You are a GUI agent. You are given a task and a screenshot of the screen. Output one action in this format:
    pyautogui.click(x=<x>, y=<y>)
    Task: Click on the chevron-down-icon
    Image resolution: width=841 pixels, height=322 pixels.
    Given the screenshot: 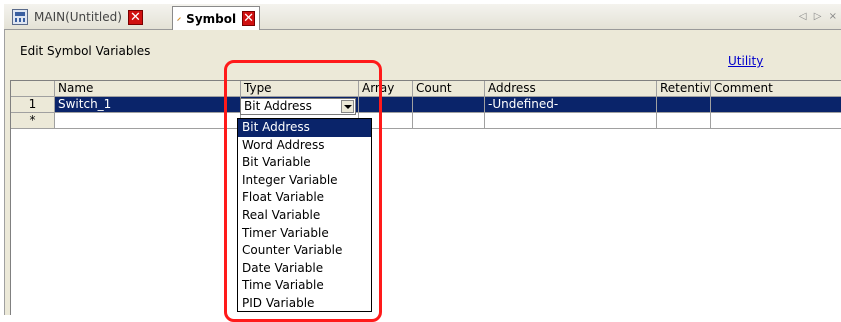 What is the action you would take?
    pyautogui.click(x=347, y=106)
    